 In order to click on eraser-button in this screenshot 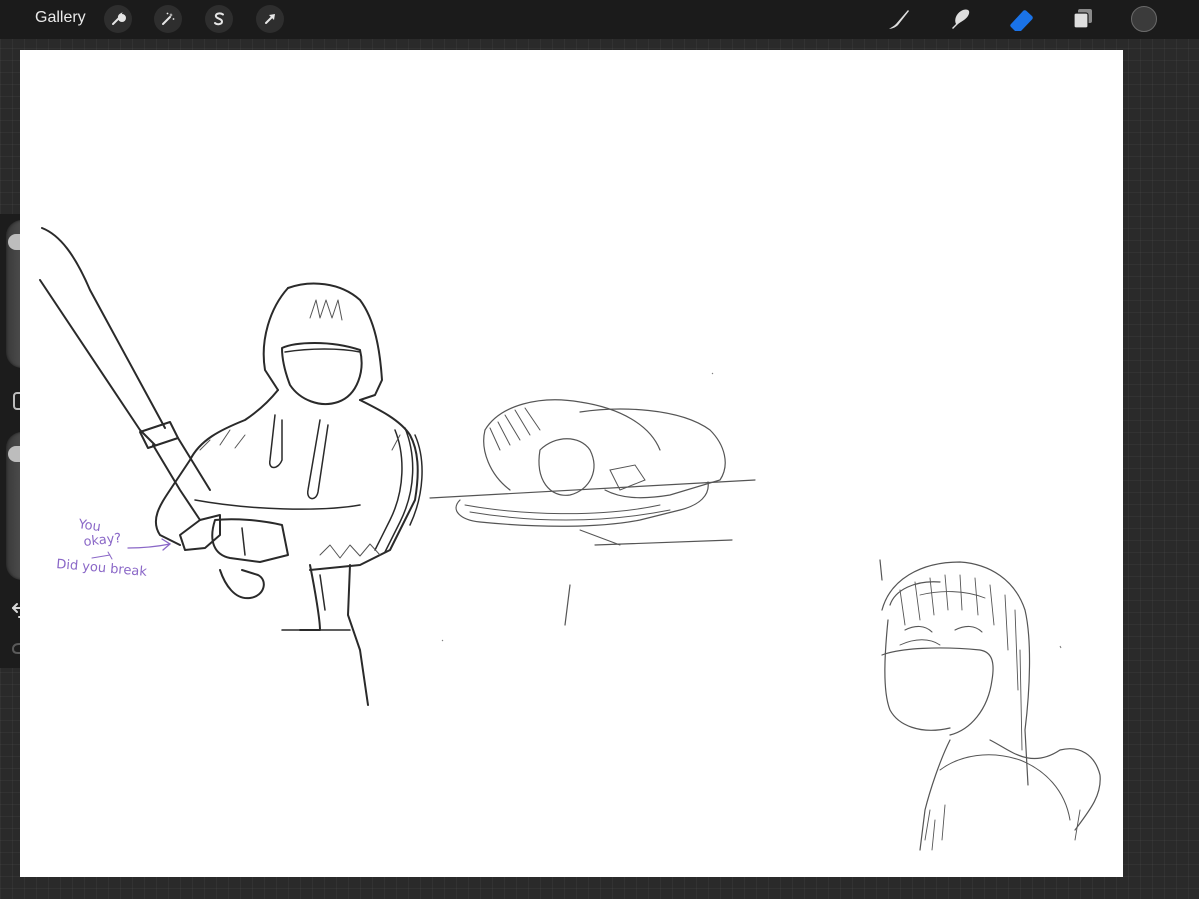, I will do `click(1022, 19)`.